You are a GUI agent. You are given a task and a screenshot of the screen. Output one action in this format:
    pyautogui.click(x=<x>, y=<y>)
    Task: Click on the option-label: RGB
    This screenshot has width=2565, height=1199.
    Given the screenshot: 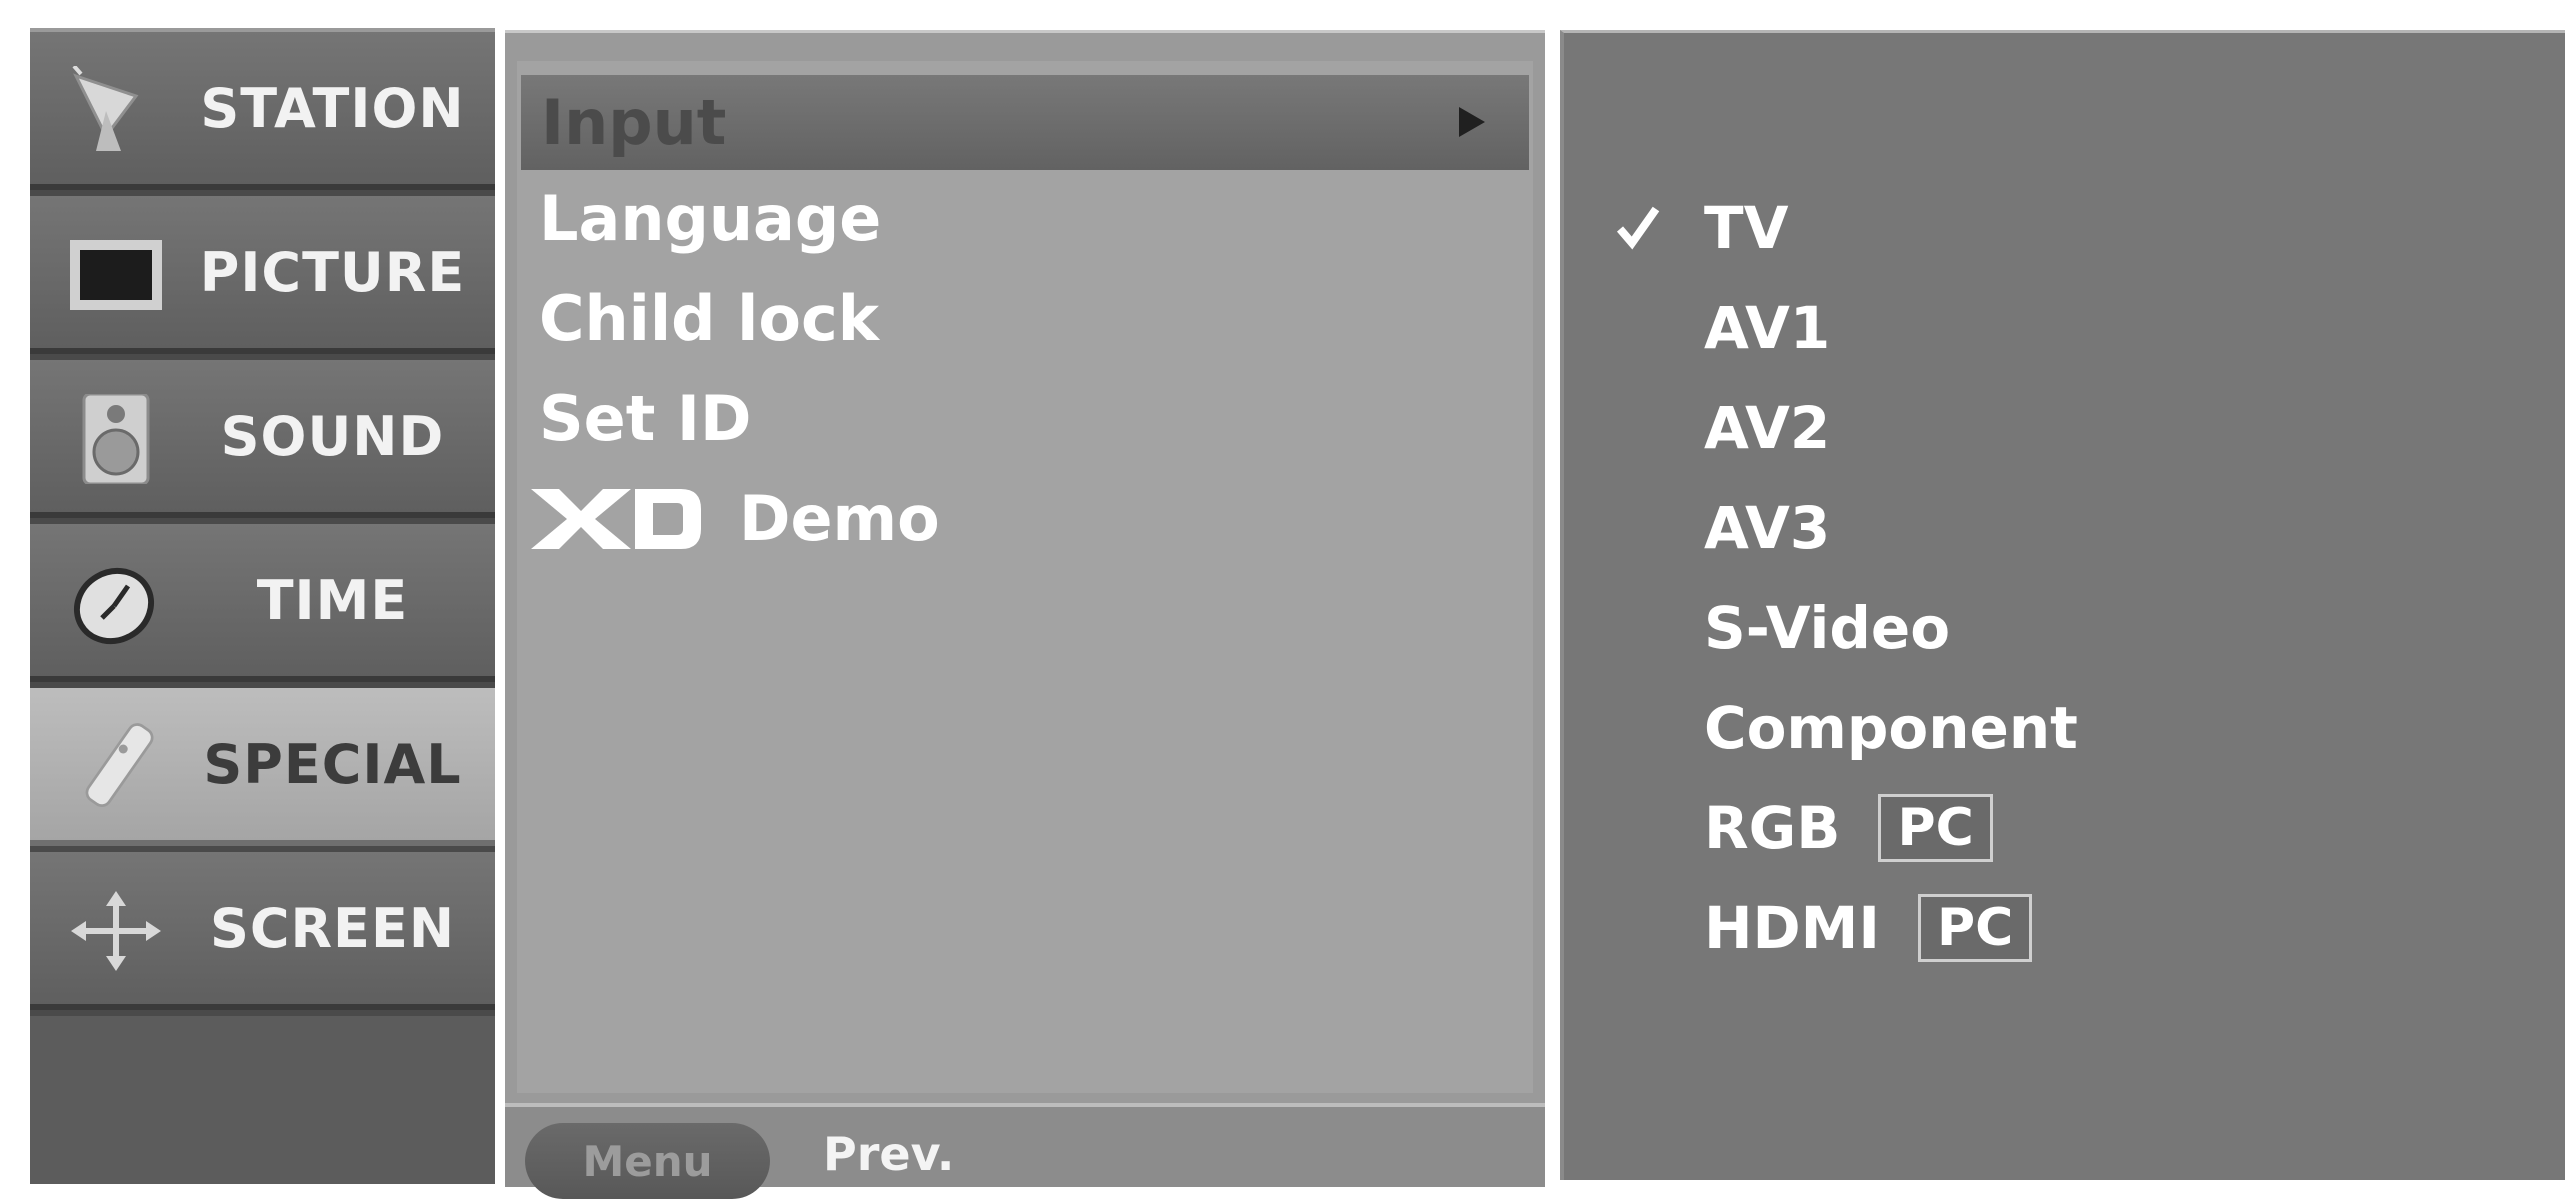 What is the action you would take?
    pyautogui.click(x=1772, y=828)
    